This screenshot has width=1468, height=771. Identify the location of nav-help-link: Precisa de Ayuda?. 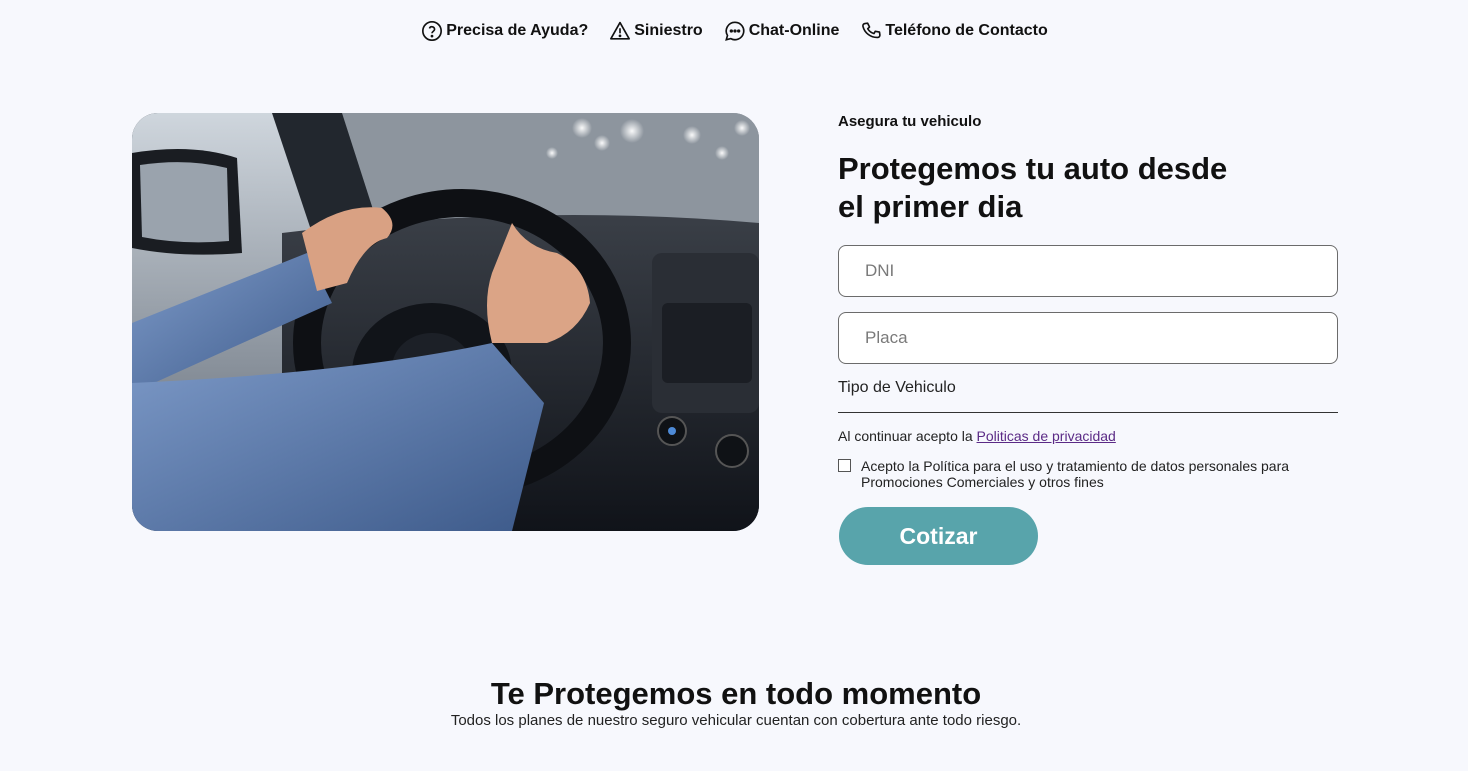
(504, 31).